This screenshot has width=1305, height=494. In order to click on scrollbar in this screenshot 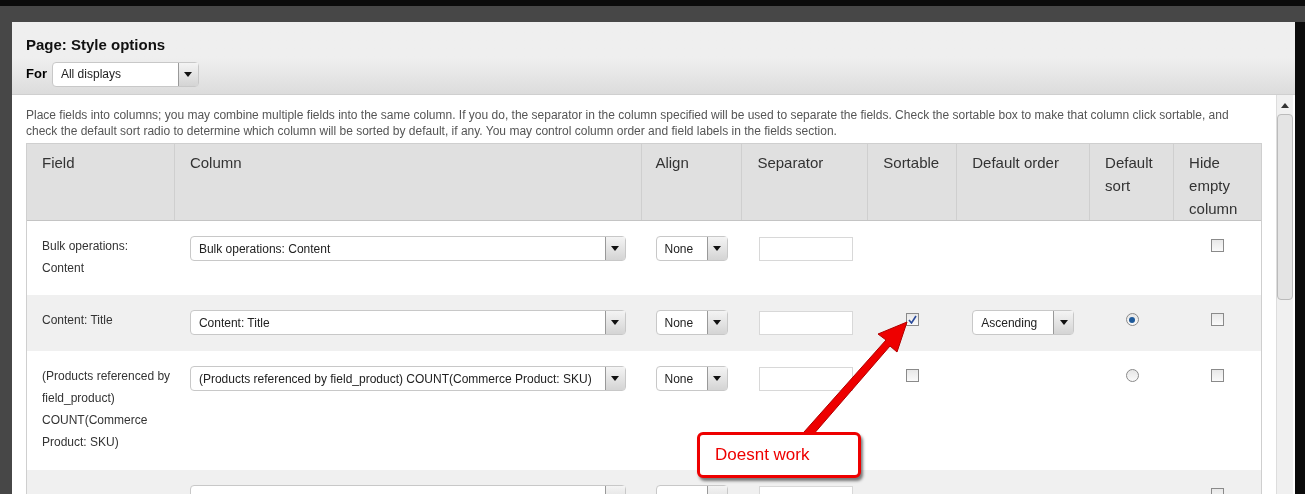, I will do `click(1284, 294)`.